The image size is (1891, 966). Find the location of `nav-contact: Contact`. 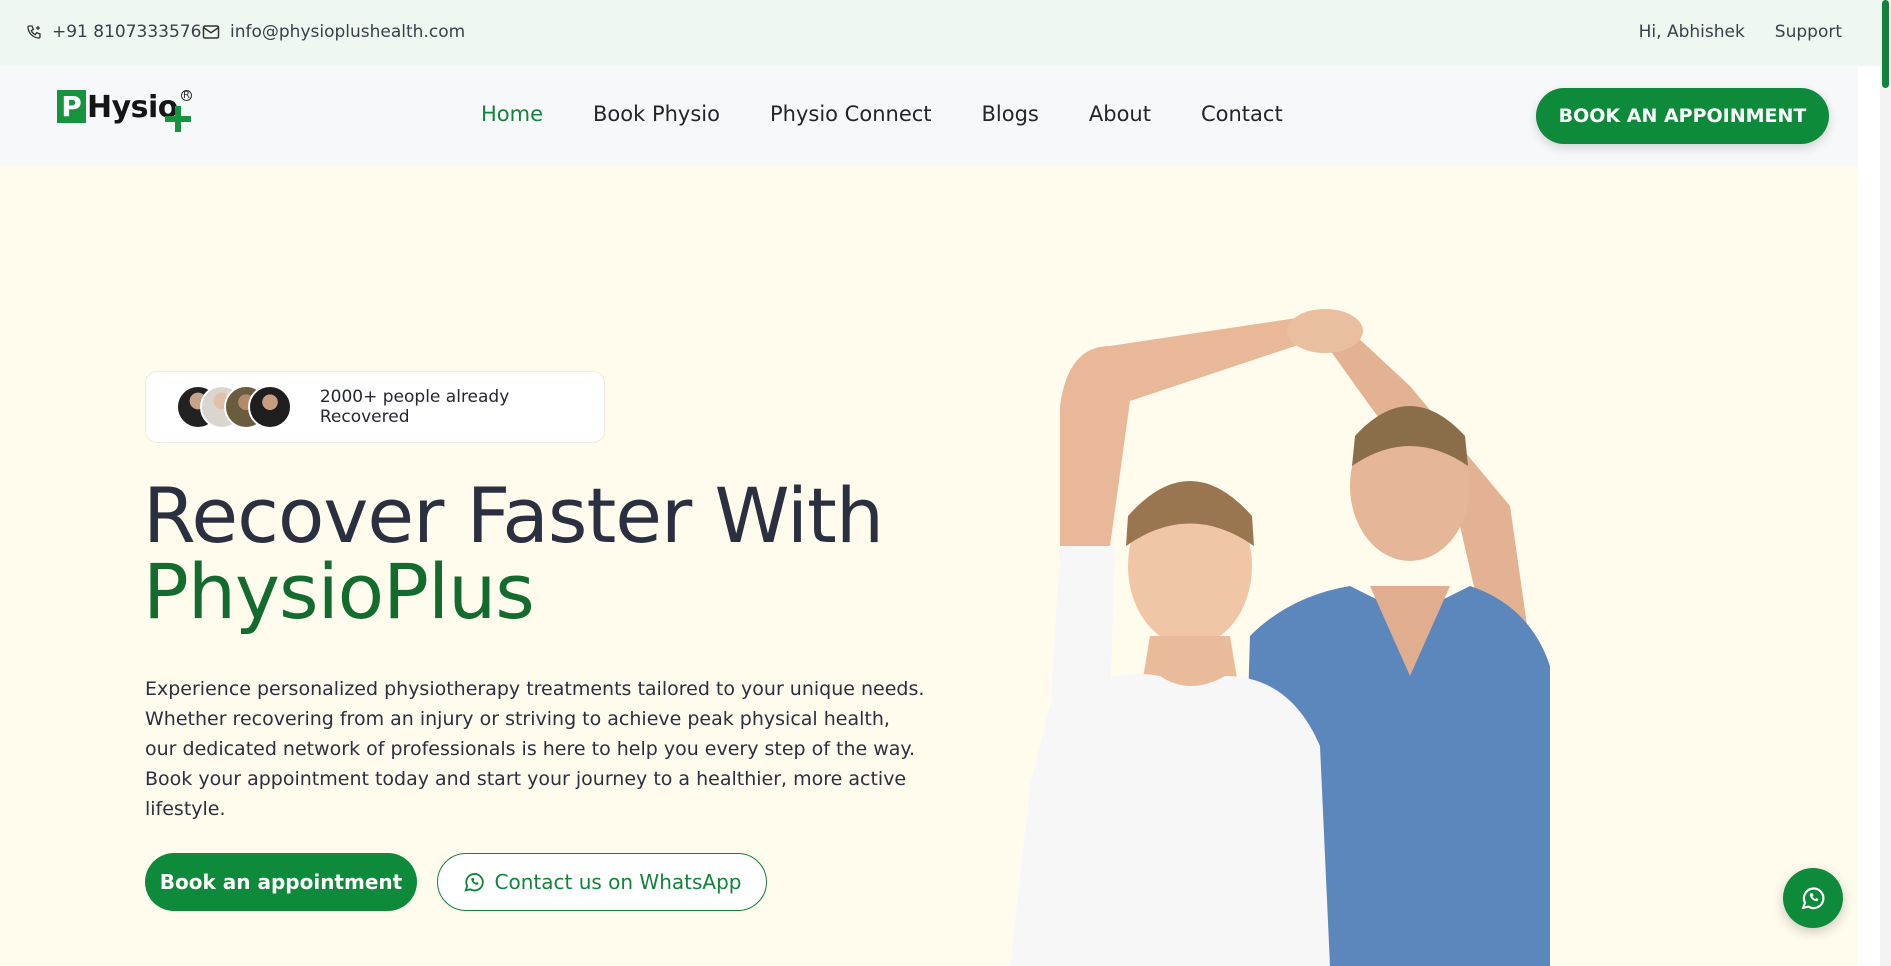

nav-contact: Contact is located at coordinates (1242, 114).